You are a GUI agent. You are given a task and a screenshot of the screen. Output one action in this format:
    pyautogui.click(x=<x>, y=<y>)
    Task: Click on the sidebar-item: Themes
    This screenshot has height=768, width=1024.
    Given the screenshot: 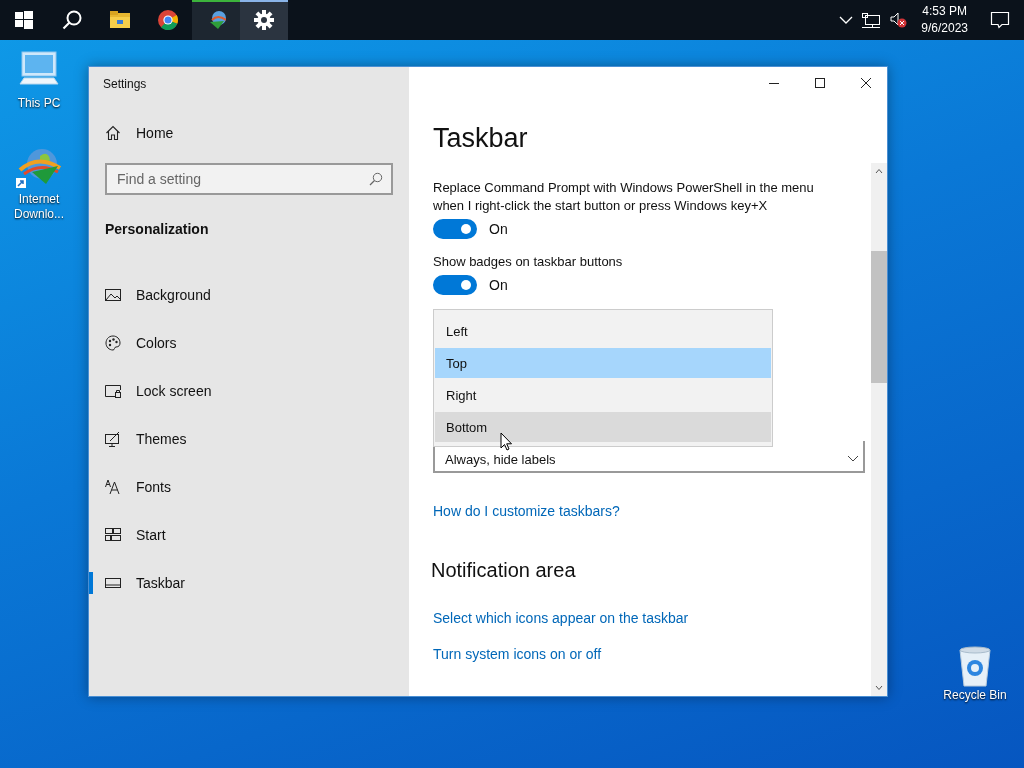 What is the action you would take?
    pyautogui.click(x=249, y=439)
    